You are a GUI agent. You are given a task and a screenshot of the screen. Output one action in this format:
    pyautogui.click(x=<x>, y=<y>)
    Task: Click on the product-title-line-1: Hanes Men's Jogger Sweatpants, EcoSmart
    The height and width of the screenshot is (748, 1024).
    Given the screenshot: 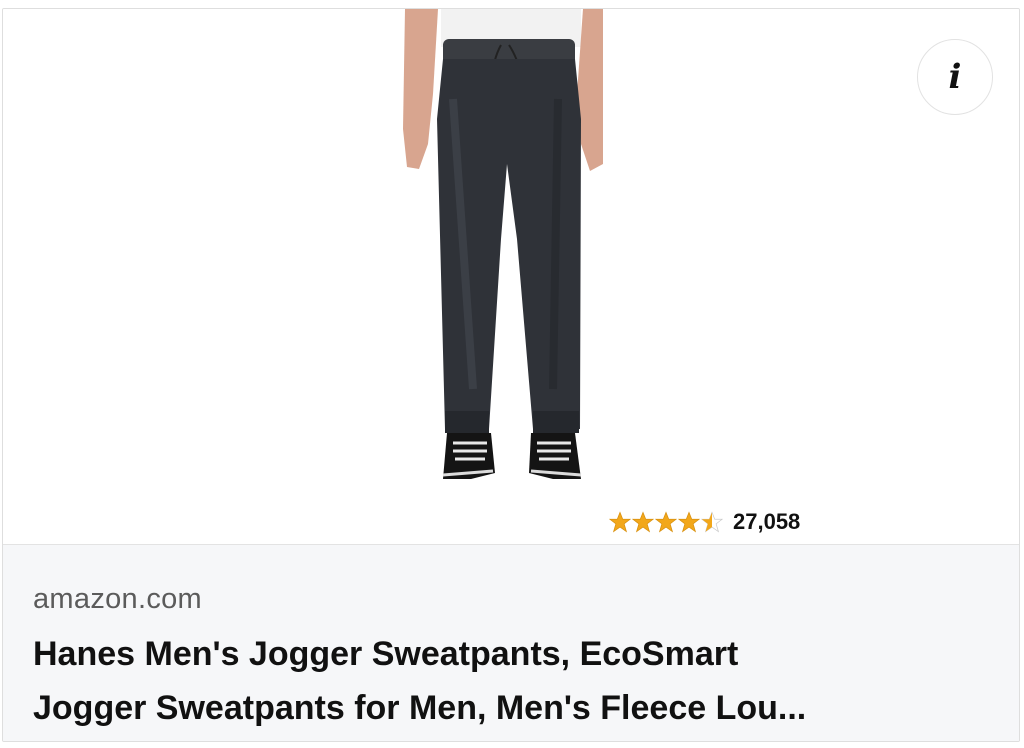 What is the action you would take?
    pyautogui.click(x=386, y=654)
    